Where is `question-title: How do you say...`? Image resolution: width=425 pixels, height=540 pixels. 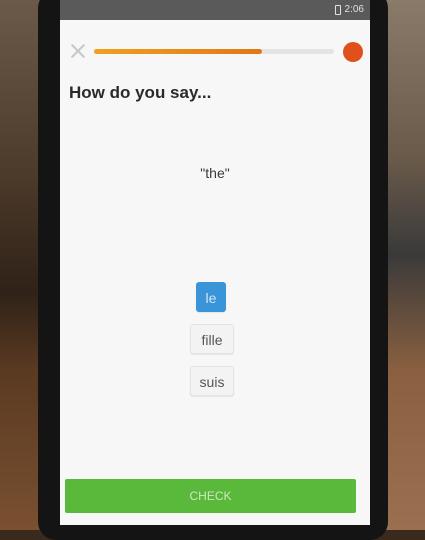
question-title: How do you say... is located at coordinates (140, 92).